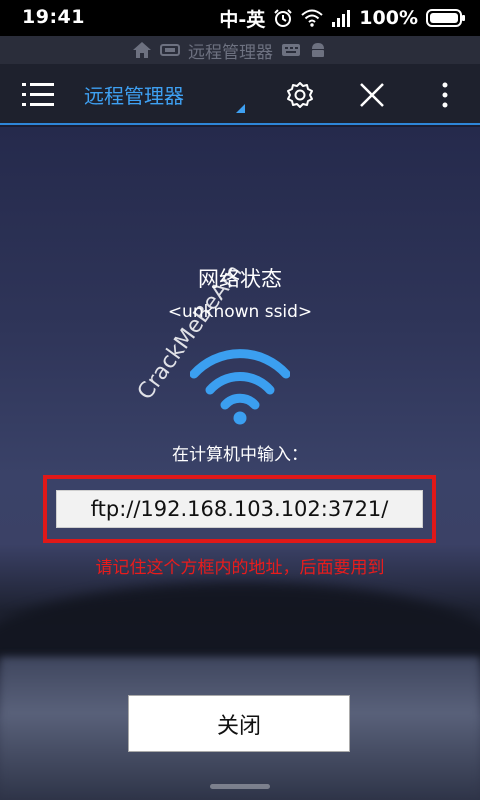 The image size is (480, 800). Describe the element at coordinates (53, 17) in the screenshot. I see `status-time: 19:41` at that location.